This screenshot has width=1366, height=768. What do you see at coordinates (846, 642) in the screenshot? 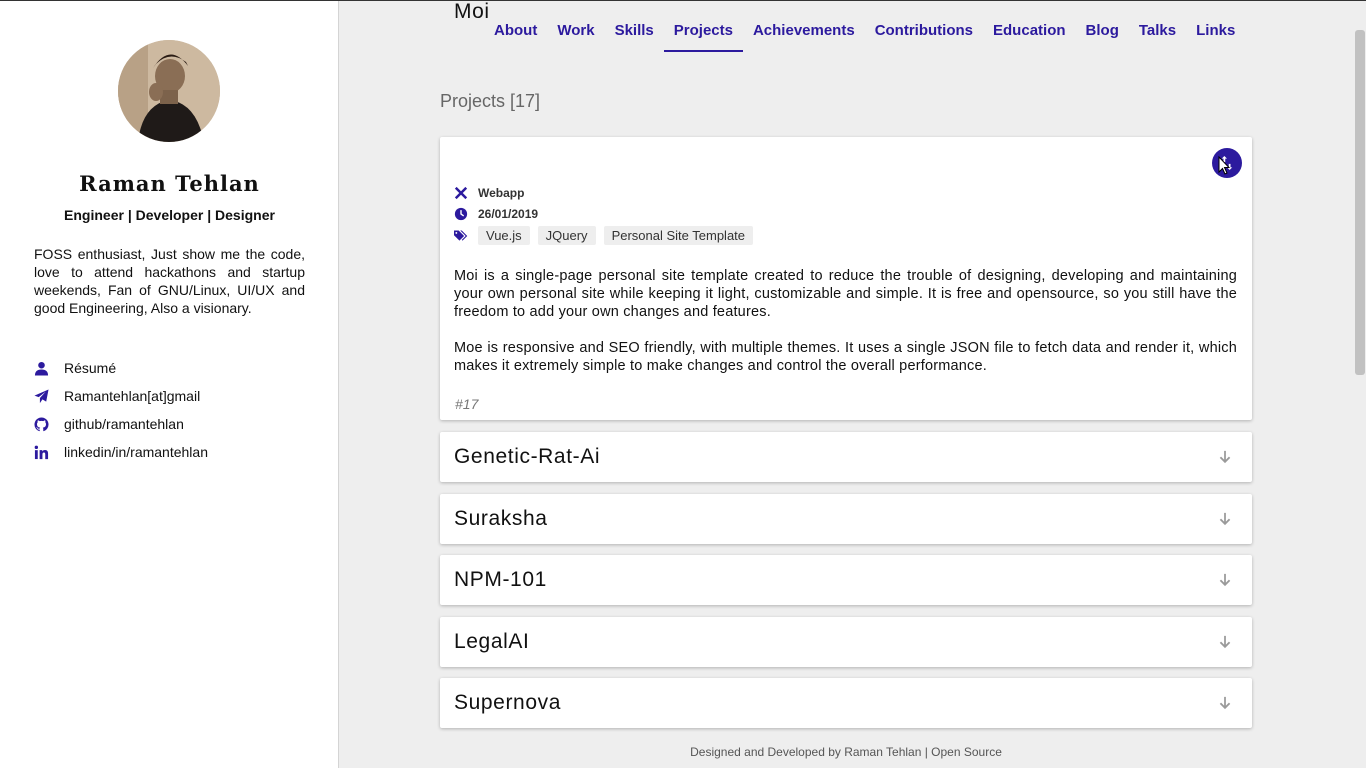
I see `project-card-collapsed: LegalAI` at bounding box center [846, 642].